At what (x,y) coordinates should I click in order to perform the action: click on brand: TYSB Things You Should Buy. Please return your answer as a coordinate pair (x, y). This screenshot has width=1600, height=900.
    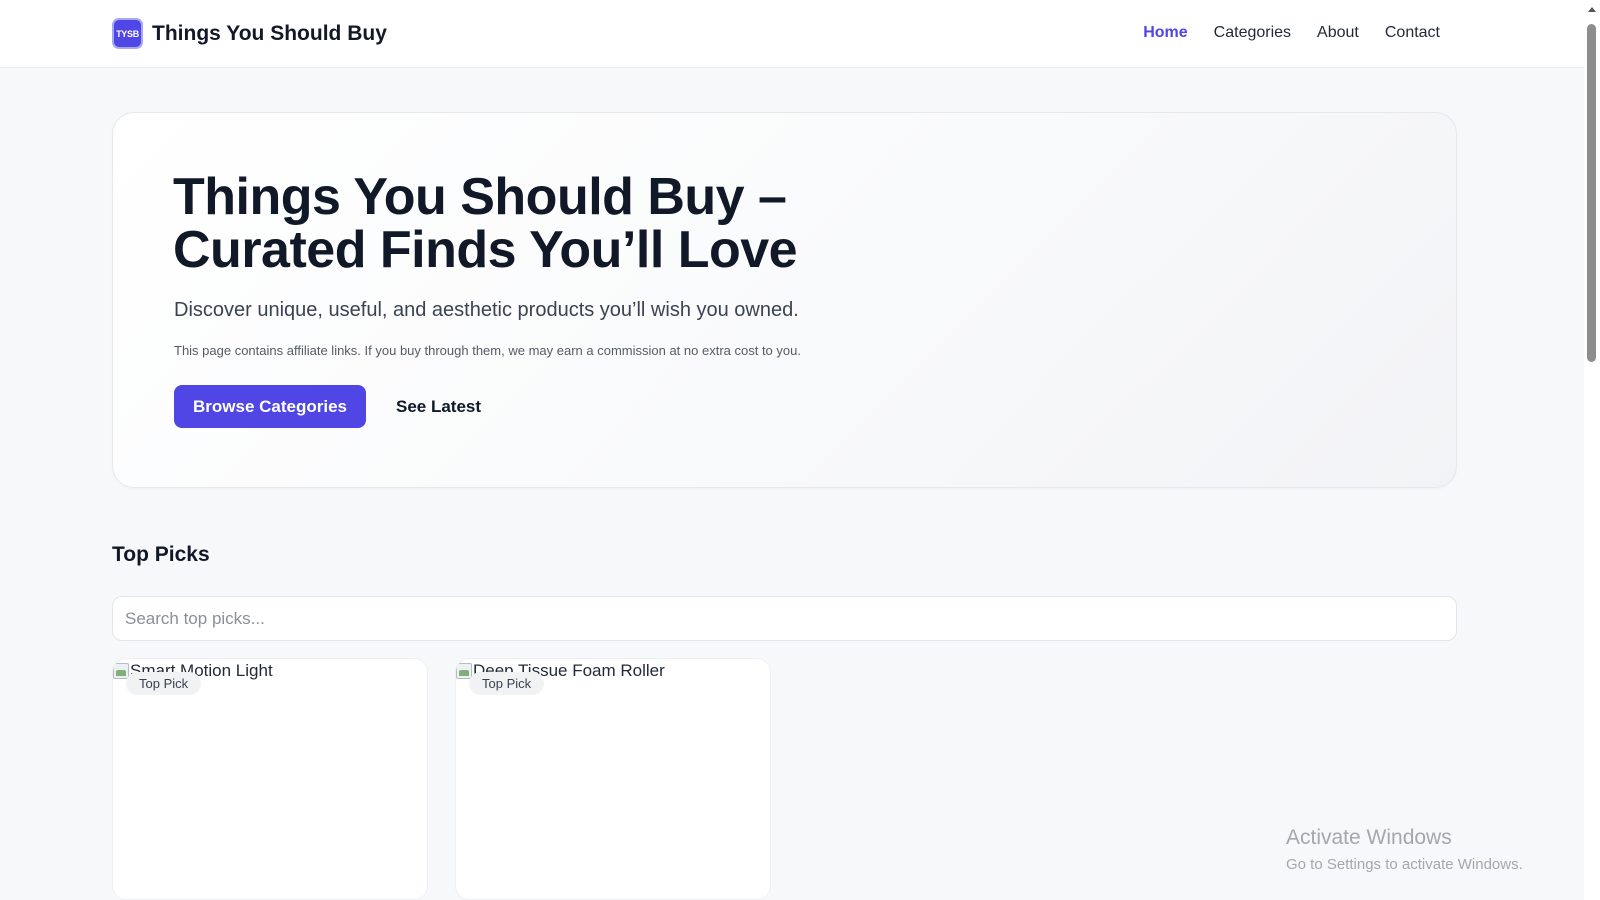
    Looking at the image, I should click on (249, 33).